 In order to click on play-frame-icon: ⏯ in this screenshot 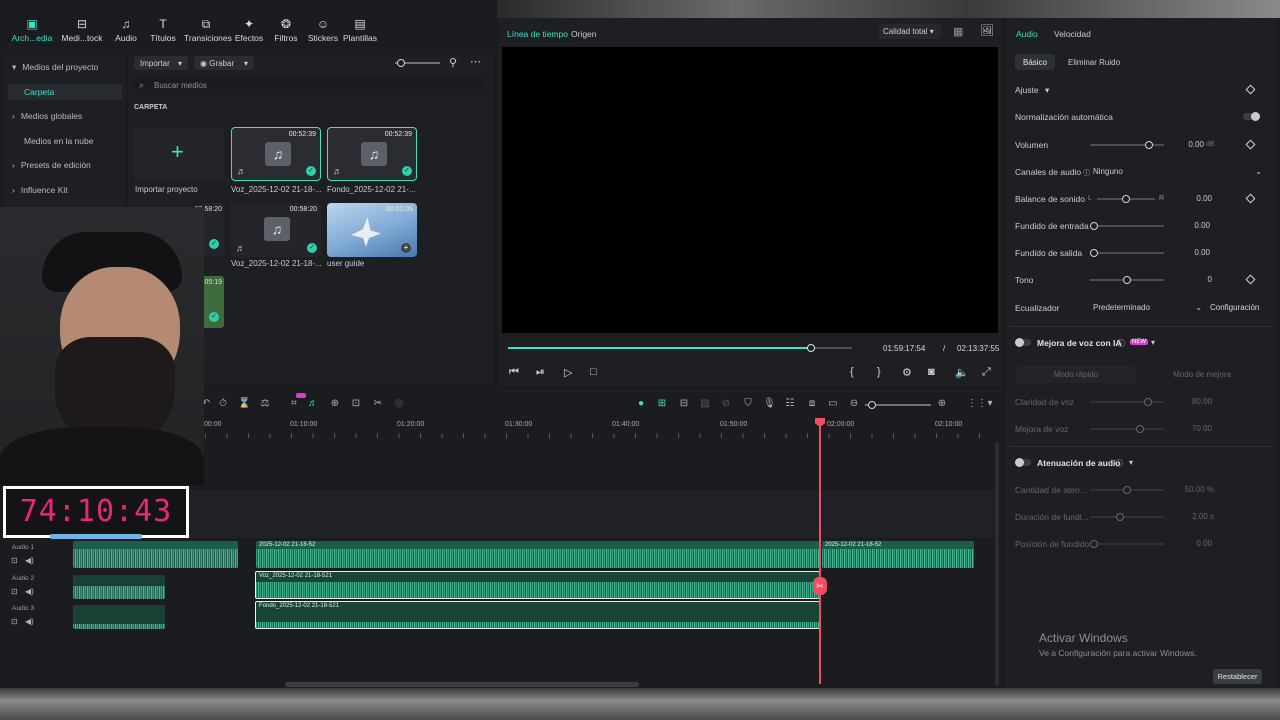, I will do `click(540, 372)`.